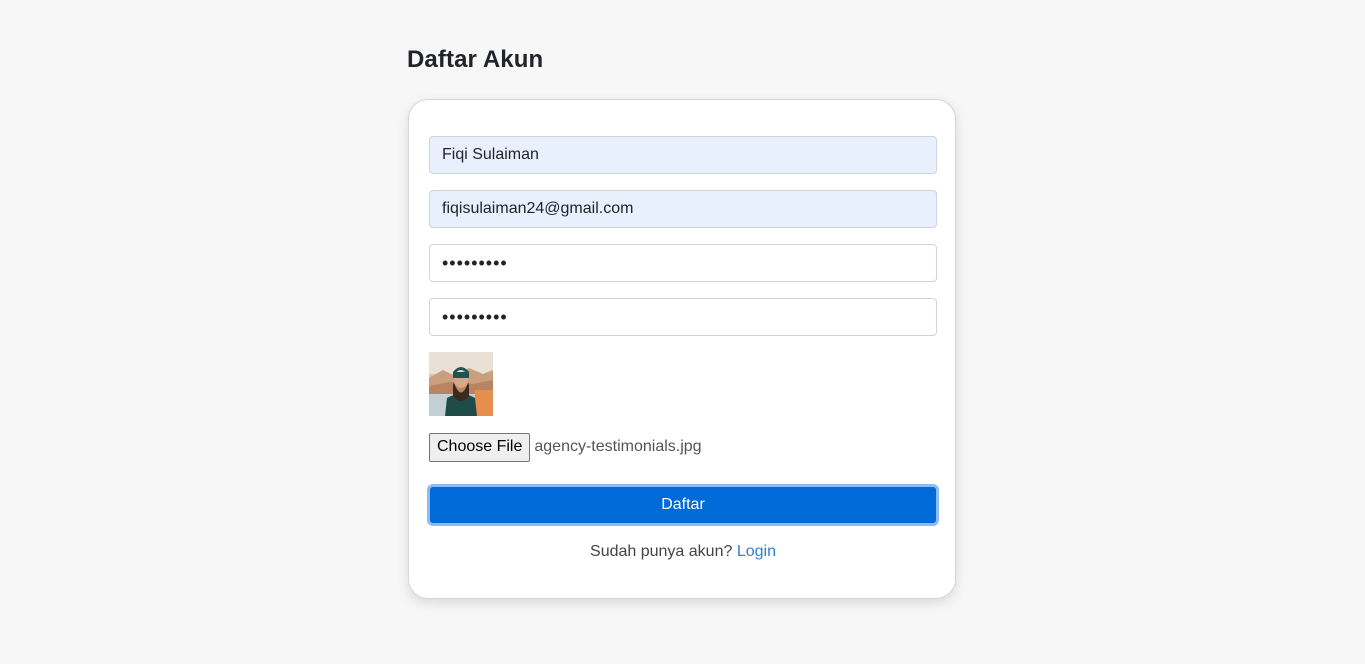 This screenshot has width=1365, height=664. What do you see at coordinates (683, 209) in the screenshot?
I see `email-field` at bounding box center [683, 209].